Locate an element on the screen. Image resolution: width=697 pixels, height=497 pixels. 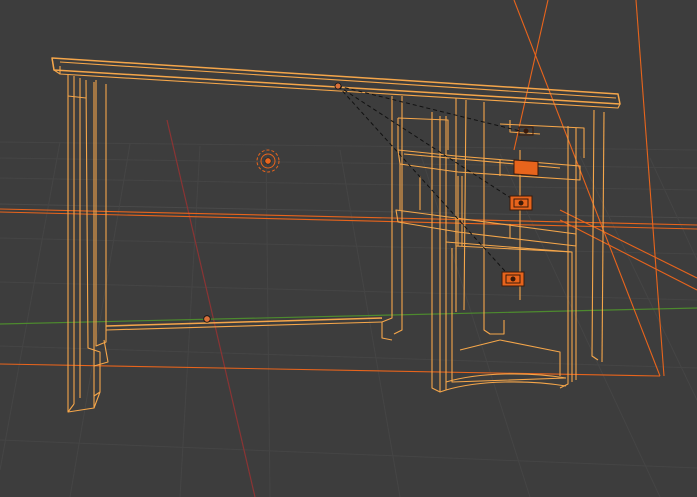
drawer-handle-middle-icon is located at coordinates (521, 203).